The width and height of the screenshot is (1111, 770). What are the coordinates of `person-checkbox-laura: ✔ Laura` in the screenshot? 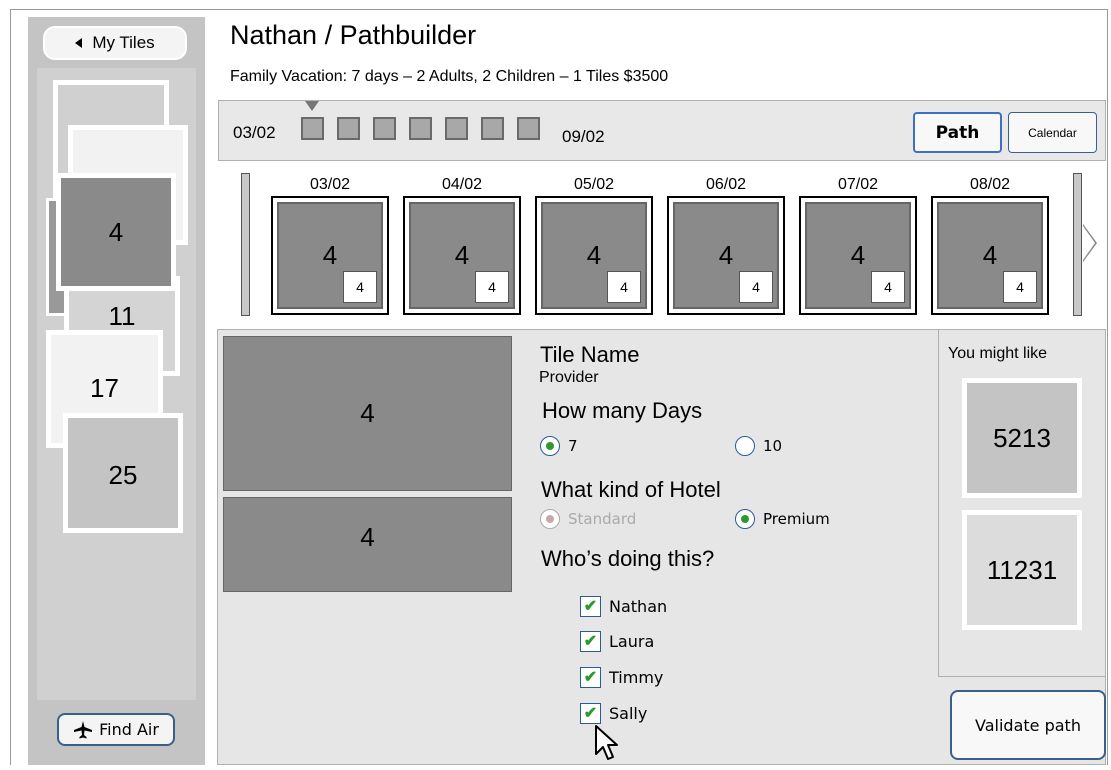 It's located at (617, 641).